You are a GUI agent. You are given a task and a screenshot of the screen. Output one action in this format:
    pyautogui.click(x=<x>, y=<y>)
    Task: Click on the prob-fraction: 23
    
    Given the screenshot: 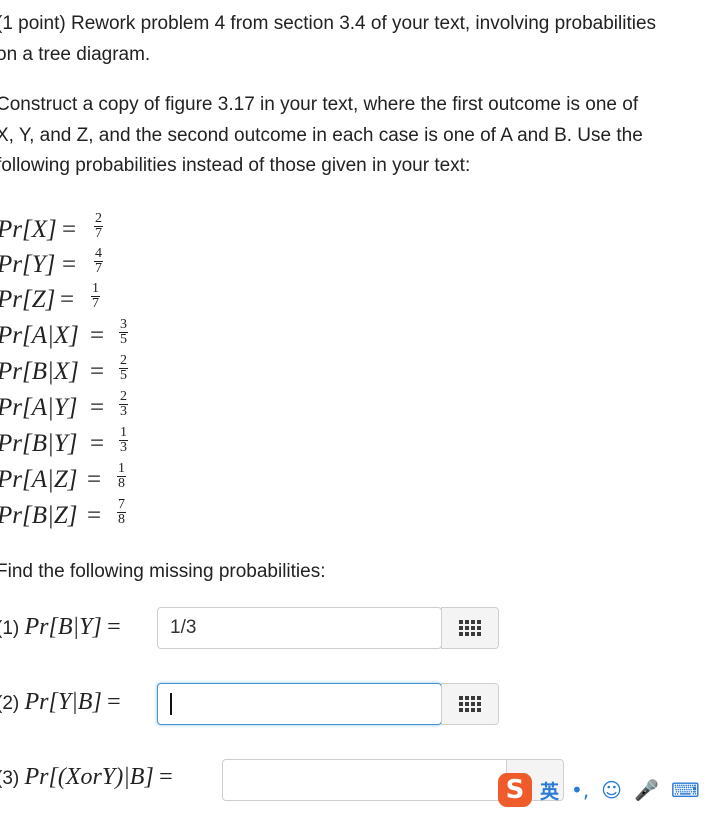 What is the action you would take?
    pyautogui.click(x=123, y=404)
    